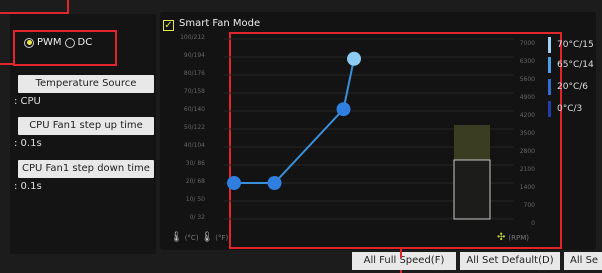 This screenshot has width=602, height=273. I want to click on dc-radio, so click(69, 42).